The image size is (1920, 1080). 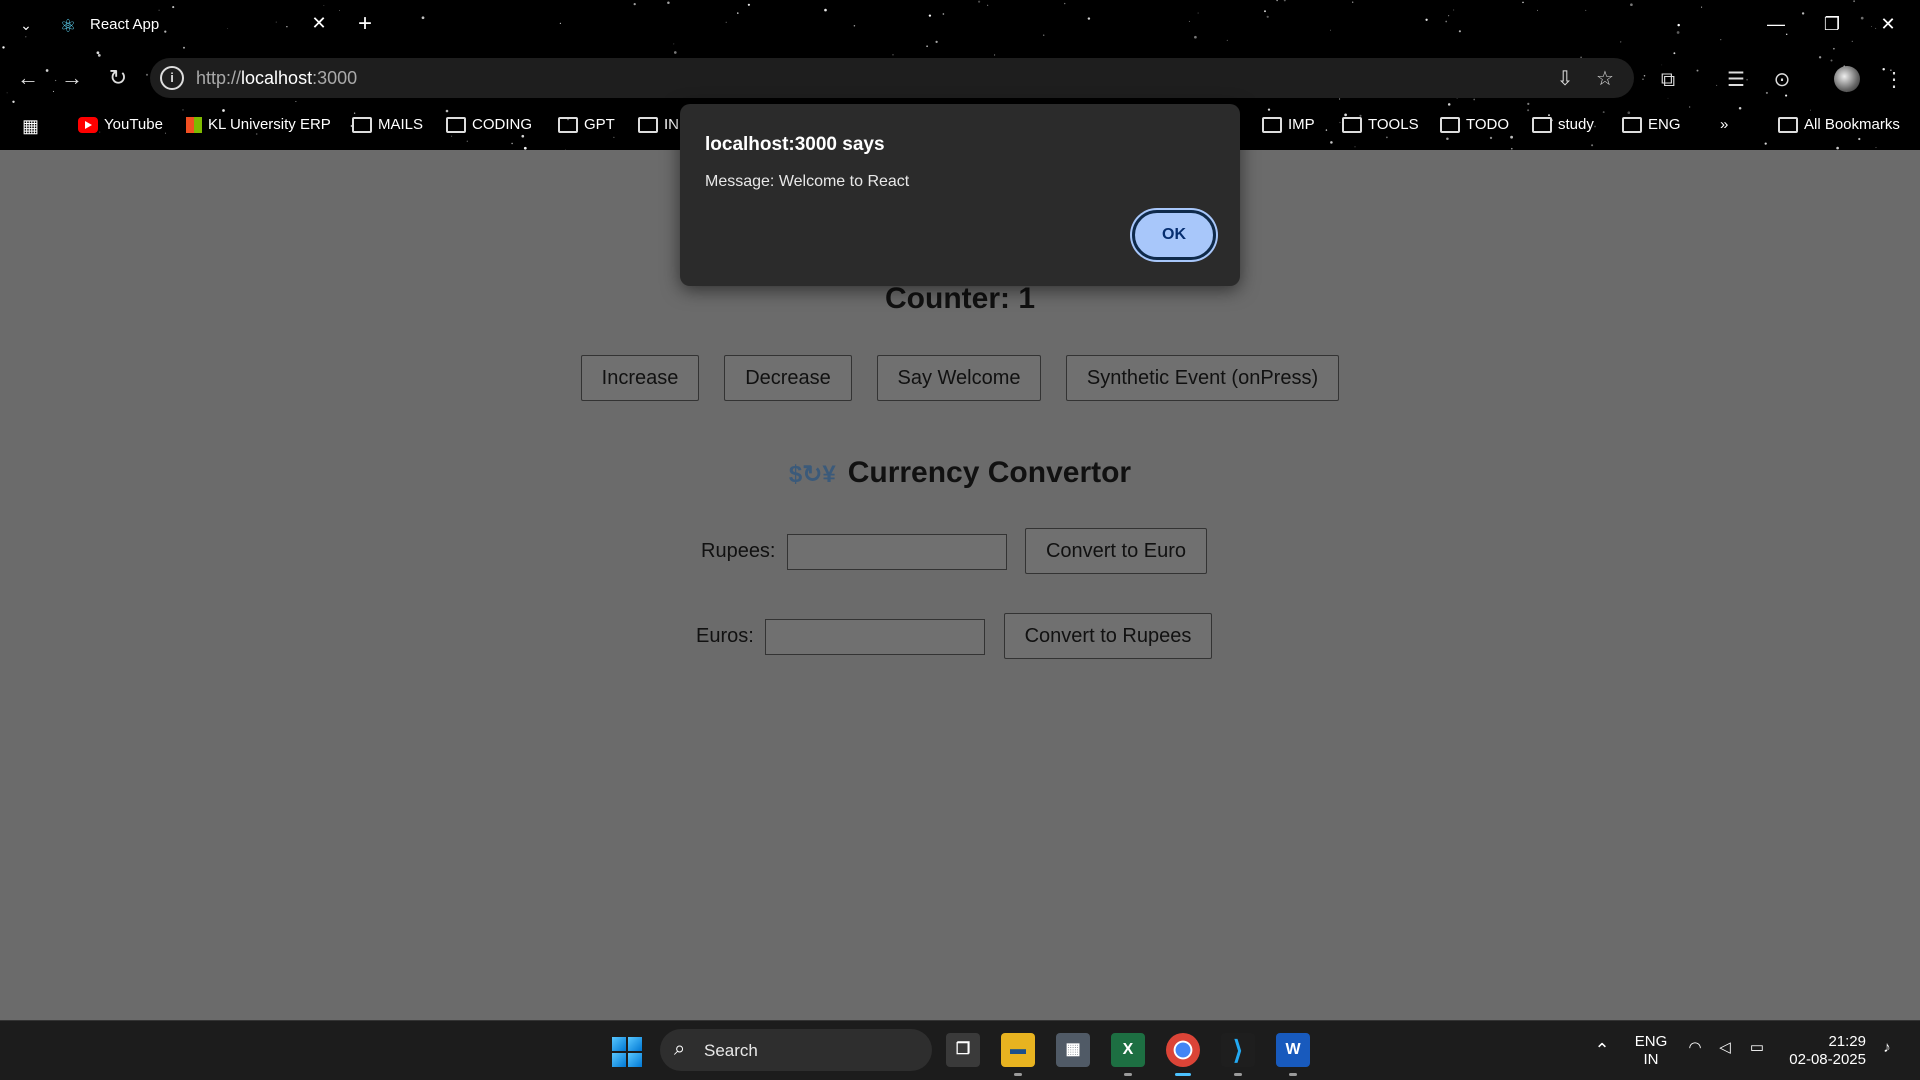 What do you see at coordinates (172, 78) in the screenshot?
I see `site-info-icon: i` at bounding box center [172, 78].